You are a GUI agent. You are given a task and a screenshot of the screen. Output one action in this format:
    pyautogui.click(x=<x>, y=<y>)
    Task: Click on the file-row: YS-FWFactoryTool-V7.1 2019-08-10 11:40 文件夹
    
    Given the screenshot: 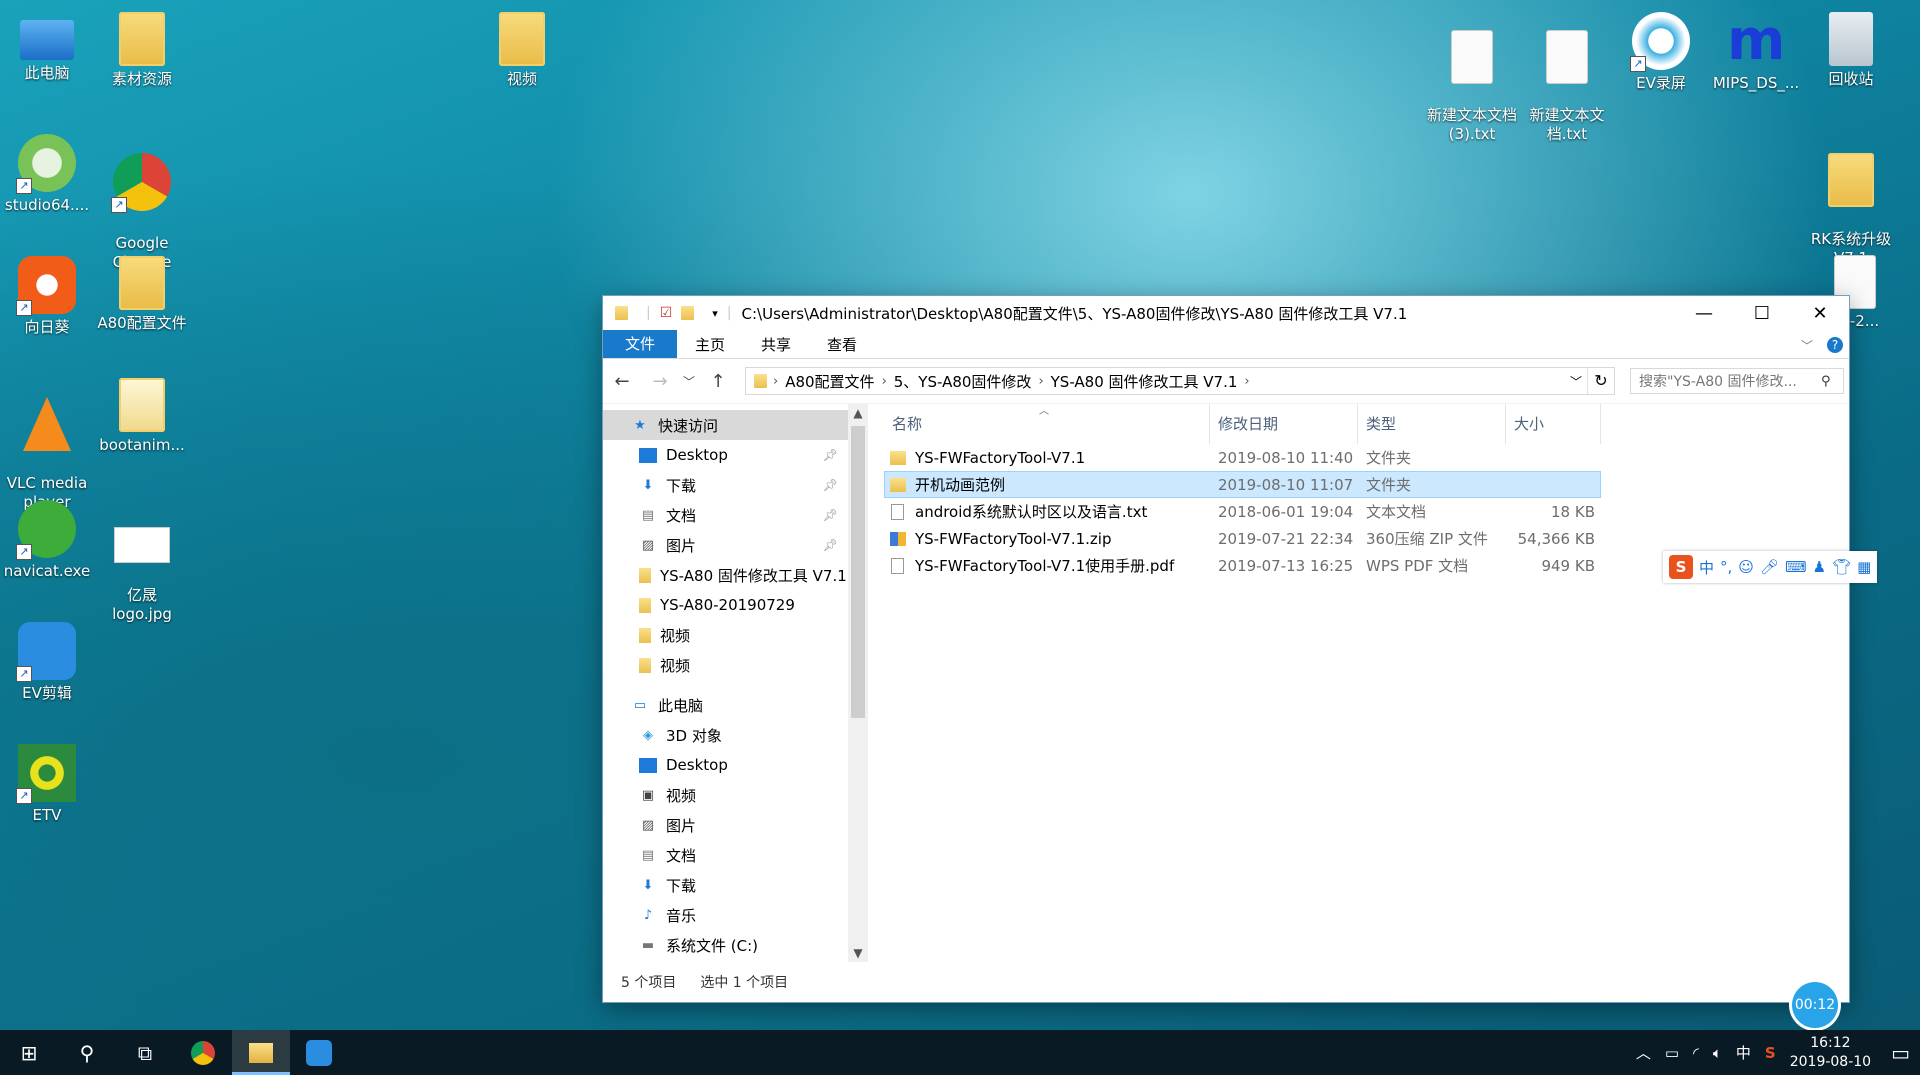 What is the action you would take?
    pyautogui.click(x=1242, y=457)
    